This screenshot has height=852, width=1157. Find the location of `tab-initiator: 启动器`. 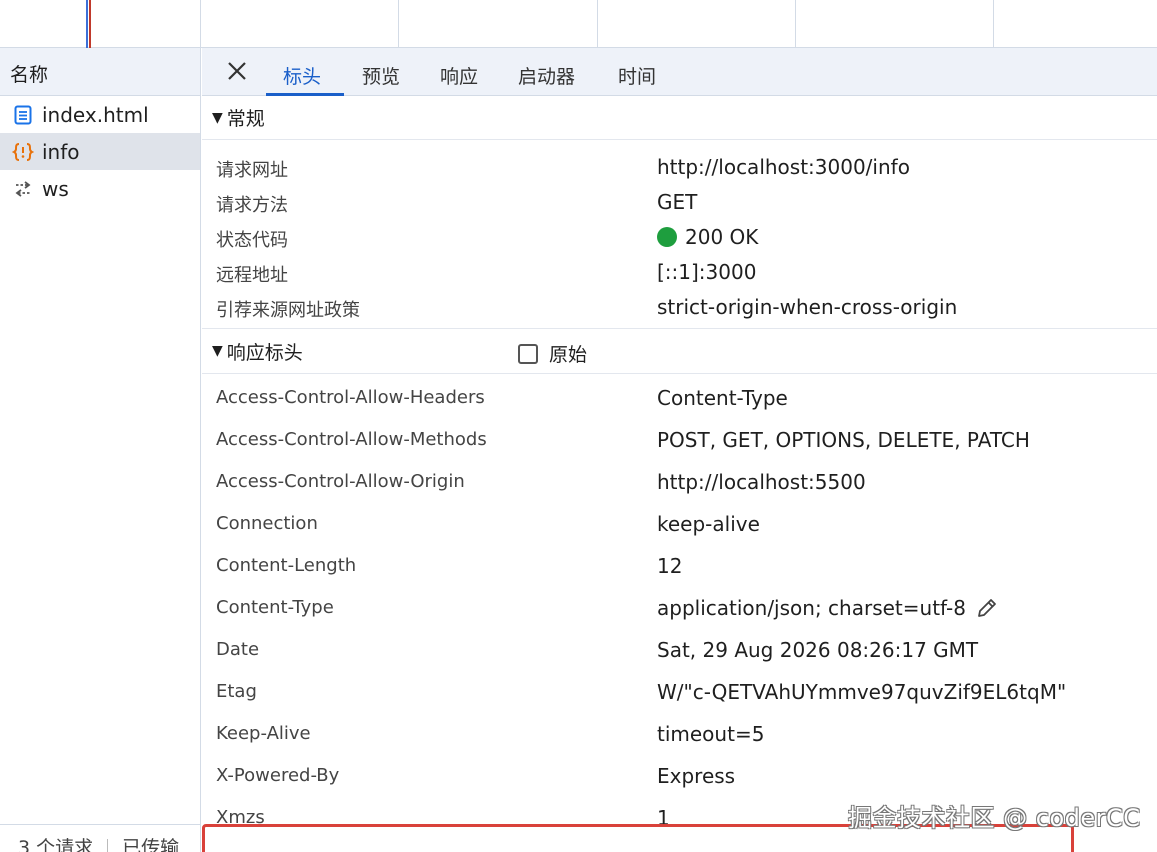

tab-initiator: 启动器 is located at coordinates (546, 75).